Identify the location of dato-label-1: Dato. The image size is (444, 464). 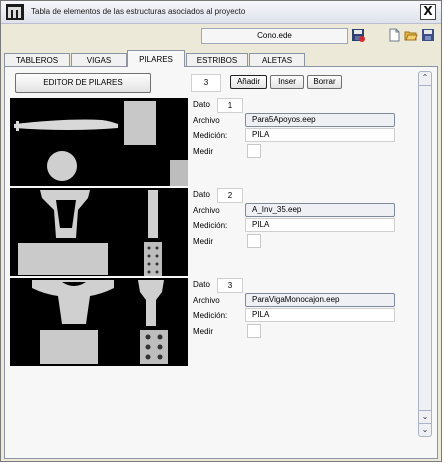
(201, 104).